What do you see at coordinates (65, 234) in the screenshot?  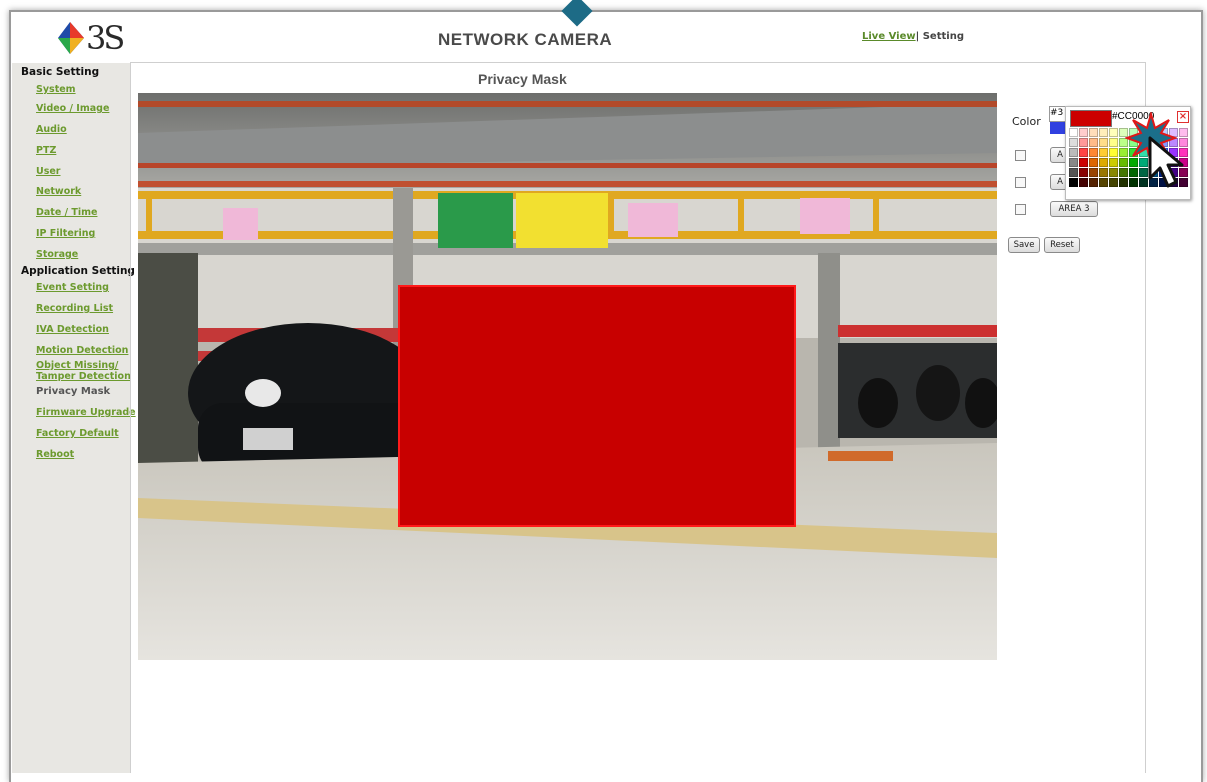 I see `sidebar-item-ip-filtering: IP Filtering` at bounding box center [65, 234].